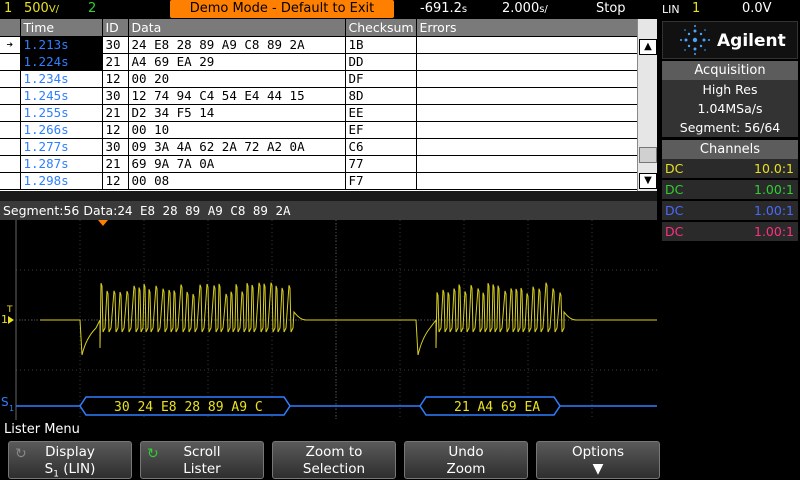 Image resolution: width=800 pixels, height=480 pixels. I want to click on lister-header-row: Time ID Data Checksum Errors, so click(318, 27).